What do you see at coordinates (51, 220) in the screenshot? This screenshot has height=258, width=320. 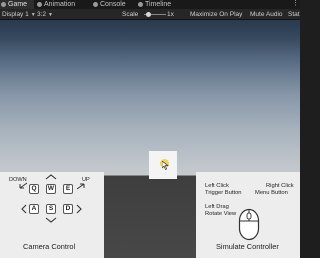 I see `chevron-down-icon` at bounding box center [51, 220].